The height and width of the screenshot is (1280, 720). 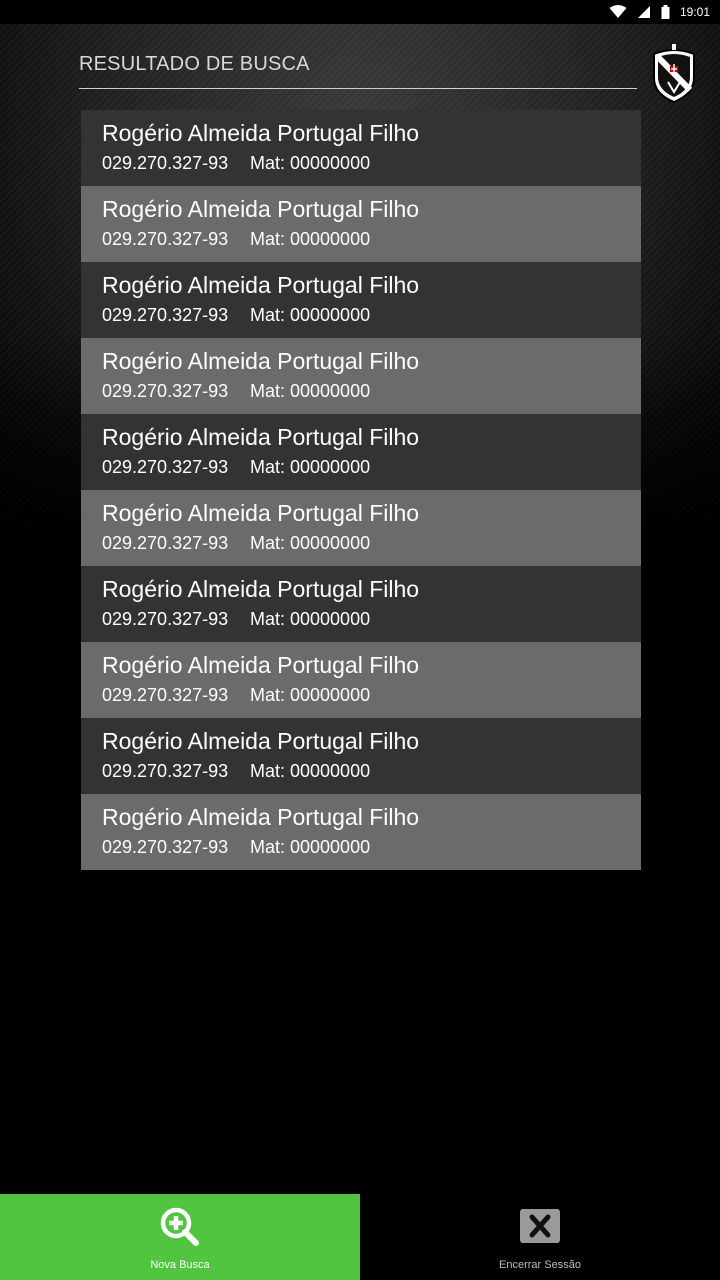 I want to click on header: RESULTADO DE BUSCA, so click(x=358, y=70).